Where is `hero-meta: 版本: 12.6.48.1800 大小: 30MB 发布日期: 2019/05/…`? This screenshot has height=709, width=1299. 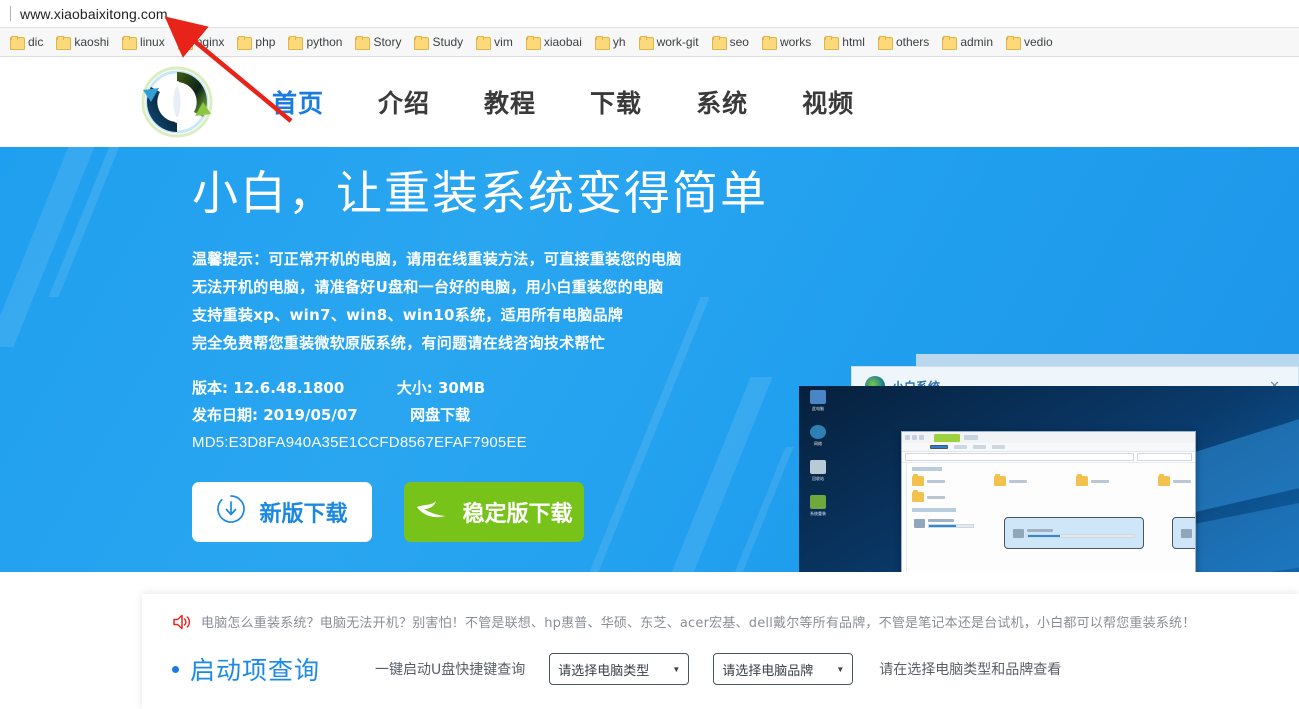
hero-meta: 版本: 12.6.48.1800 大小: 30MB 发布日期: 2019/05/… is located at coordinates (492, 415).